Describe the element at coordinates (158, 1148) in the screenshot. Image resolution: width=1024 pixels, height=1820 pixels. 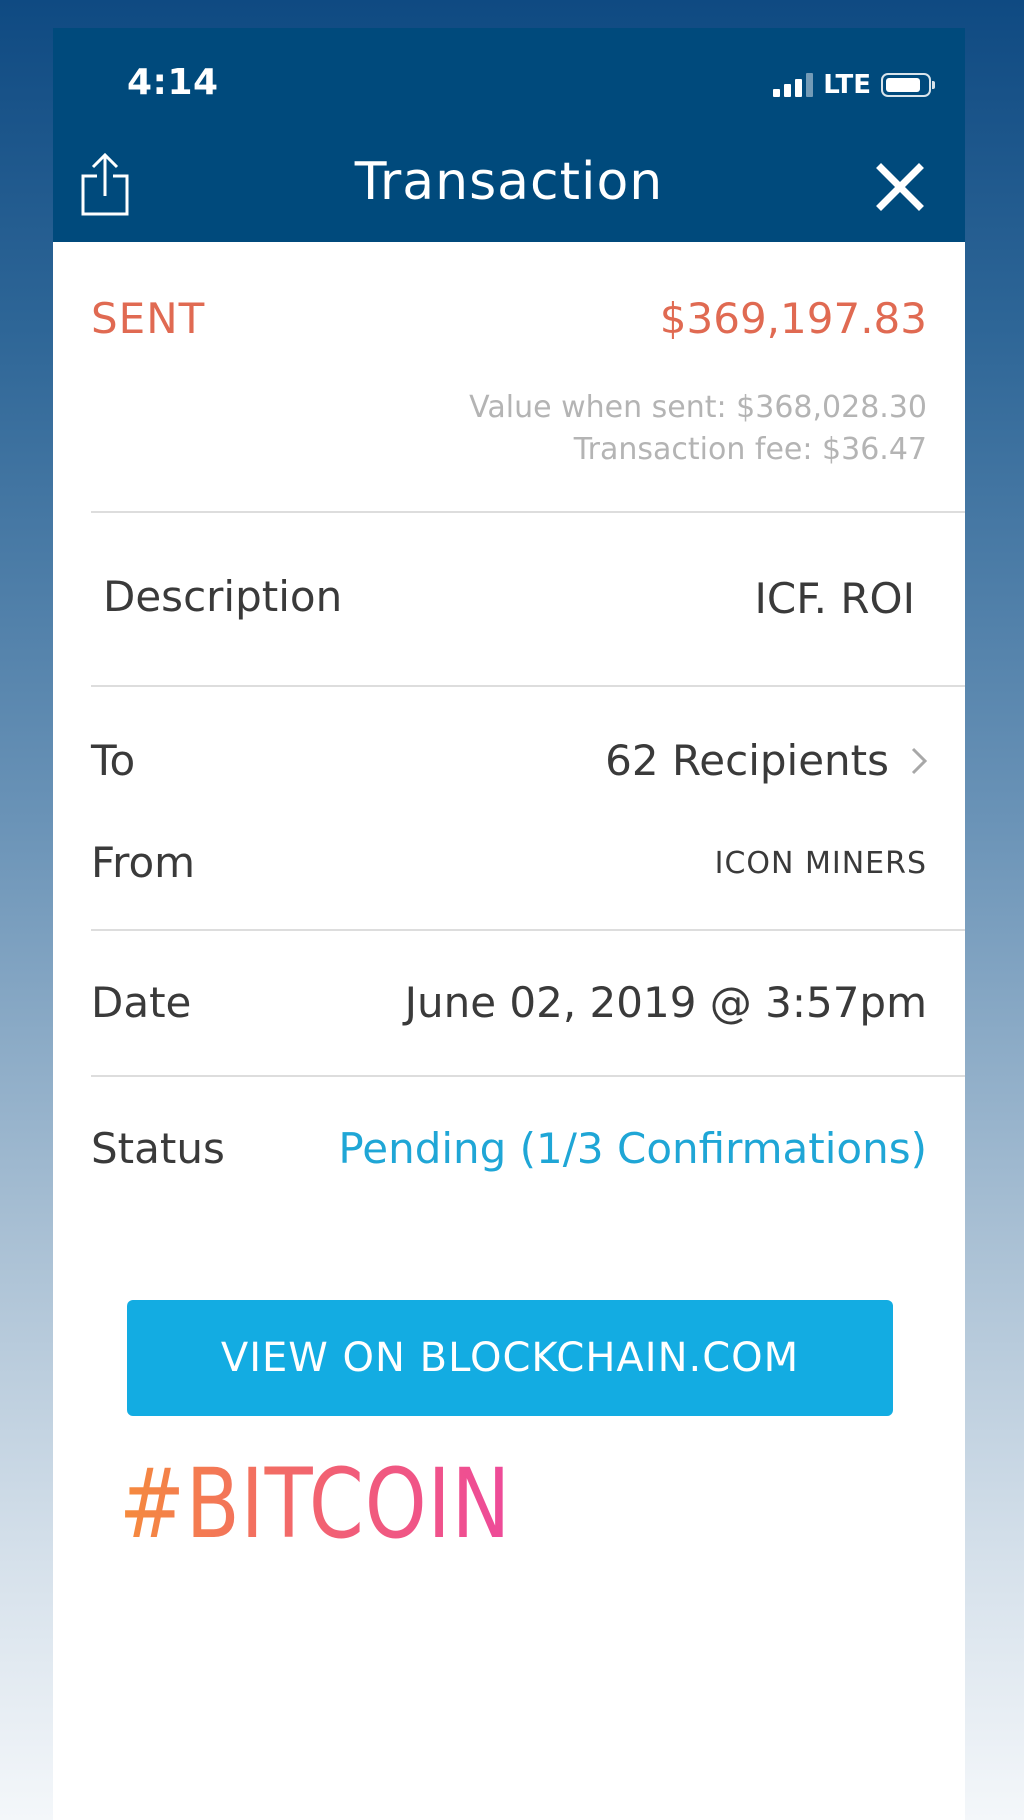
I see `status-label: Status` at that location.